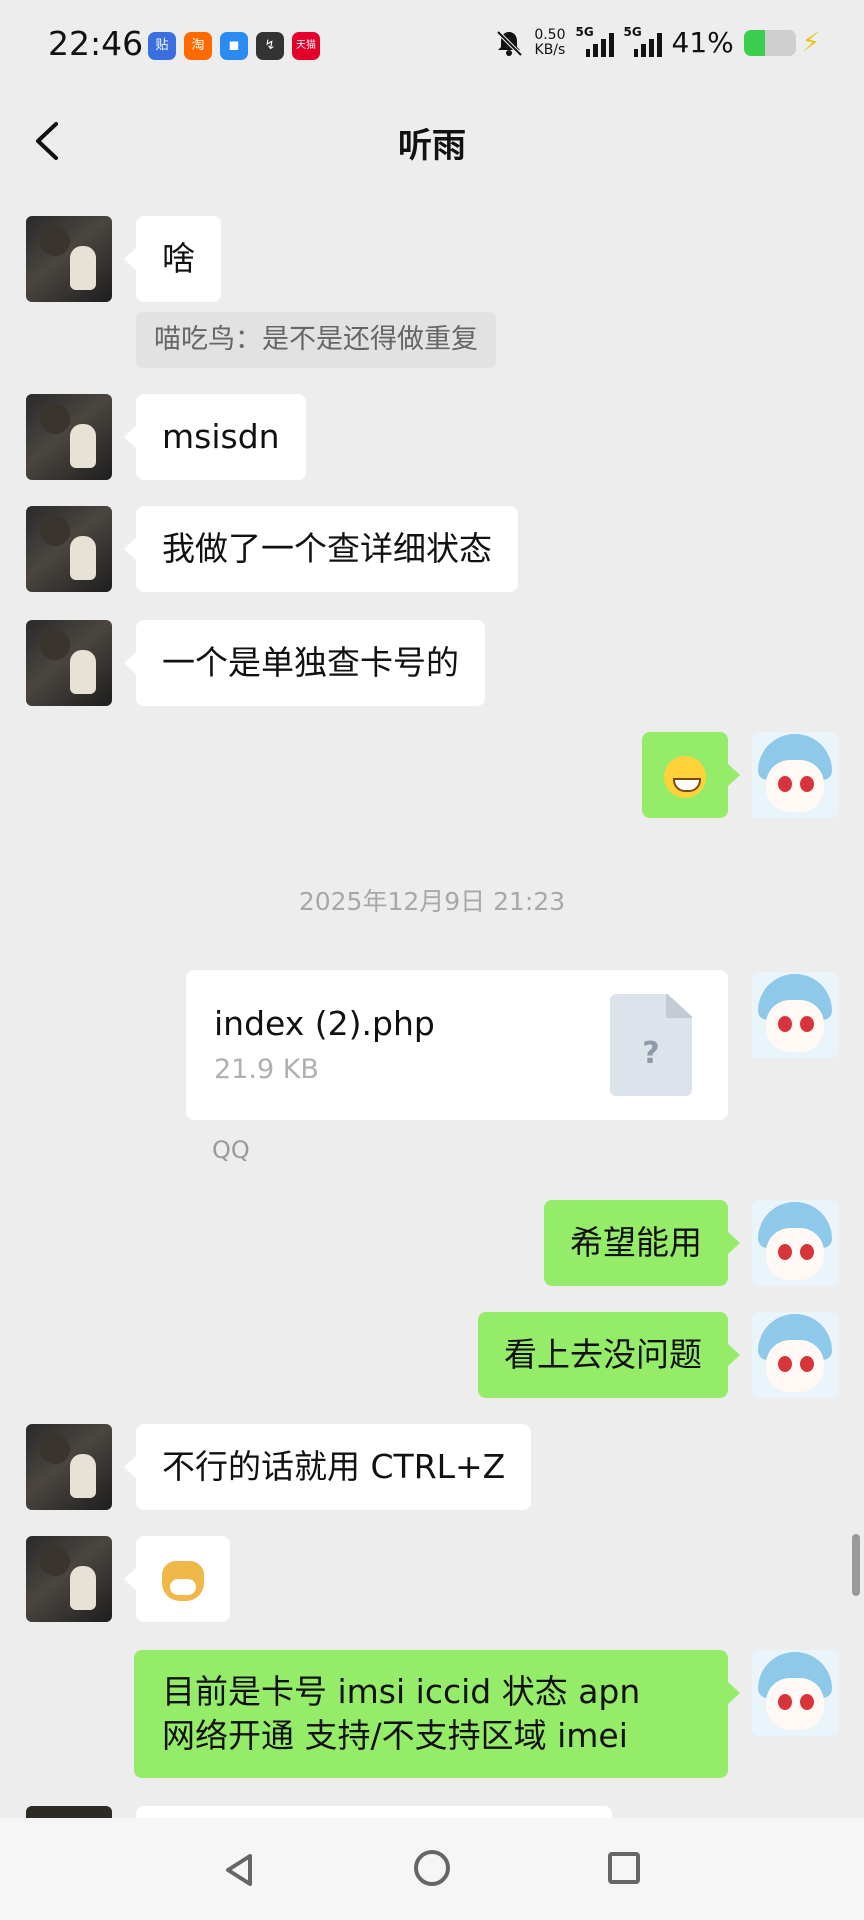 Image resolution: width=864 pixels, height=1920 pixels. What do you see at coordinates (856, 1565) in the screenshot?
I see `scrollbar-thumb` at bounding box center [856, 1565].